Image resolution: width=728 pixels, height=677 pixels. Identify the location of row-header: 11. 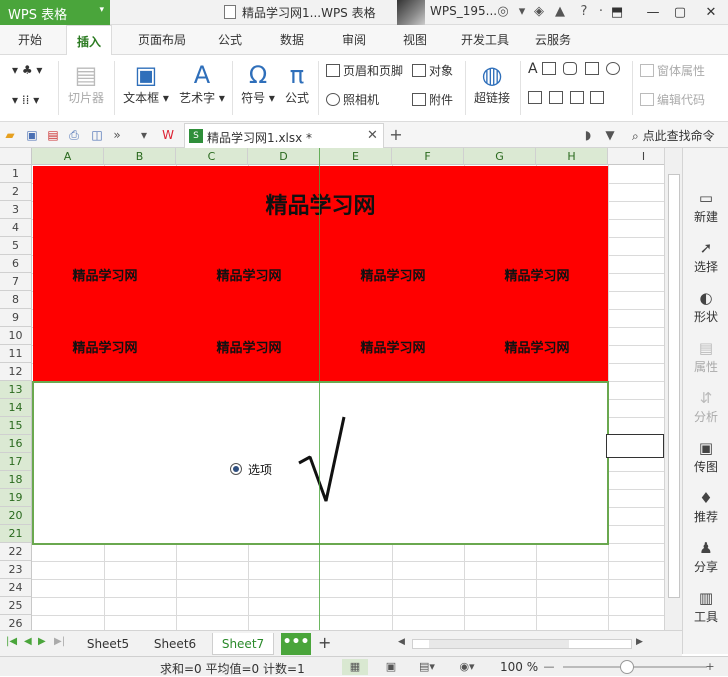
(16, 354).